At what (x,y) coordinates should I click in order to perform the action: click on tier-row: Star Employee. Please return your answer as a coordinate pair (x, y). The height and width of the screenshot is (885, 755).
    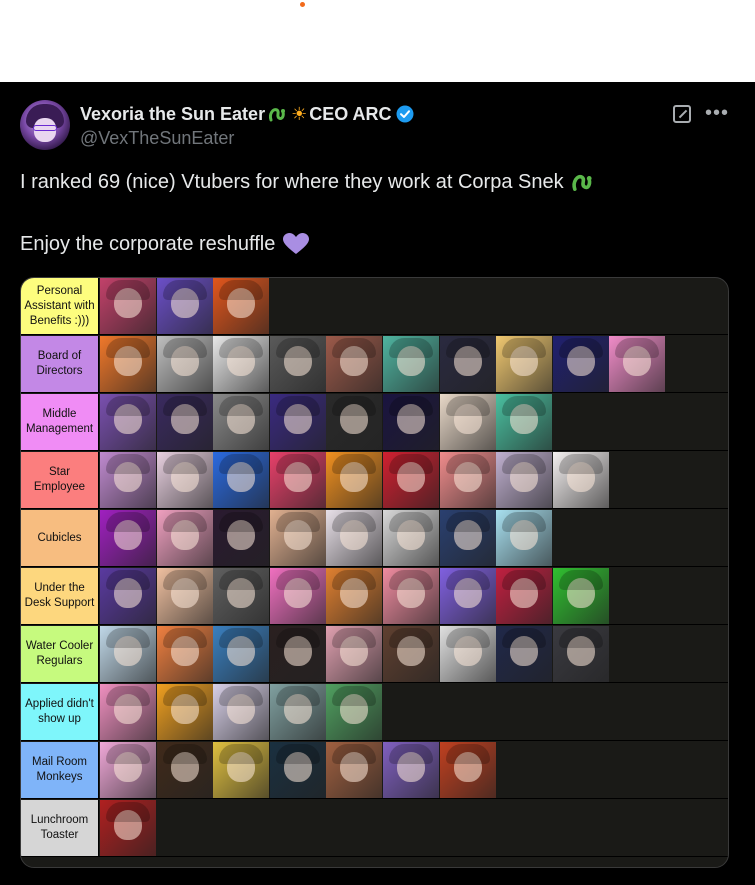
    Looking at the image, I should click on (374, 480).